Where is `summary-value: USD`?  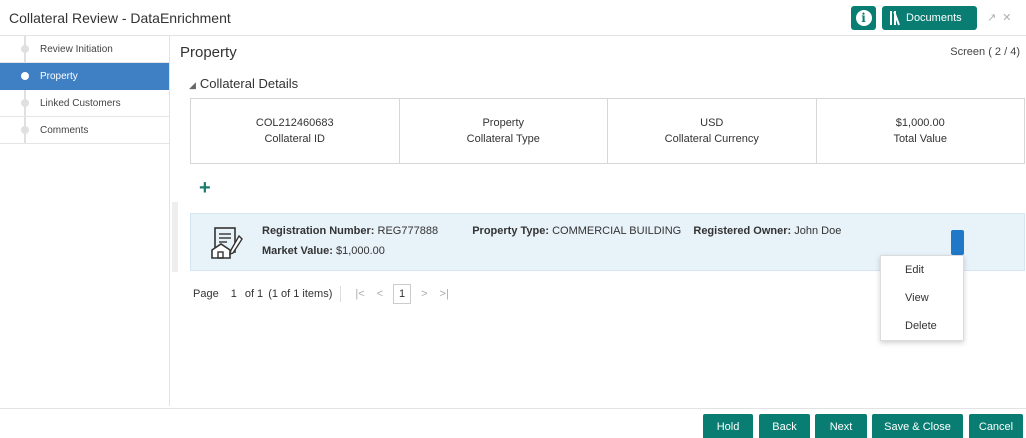
summary-value: USD is located at coordinates (712, 123).